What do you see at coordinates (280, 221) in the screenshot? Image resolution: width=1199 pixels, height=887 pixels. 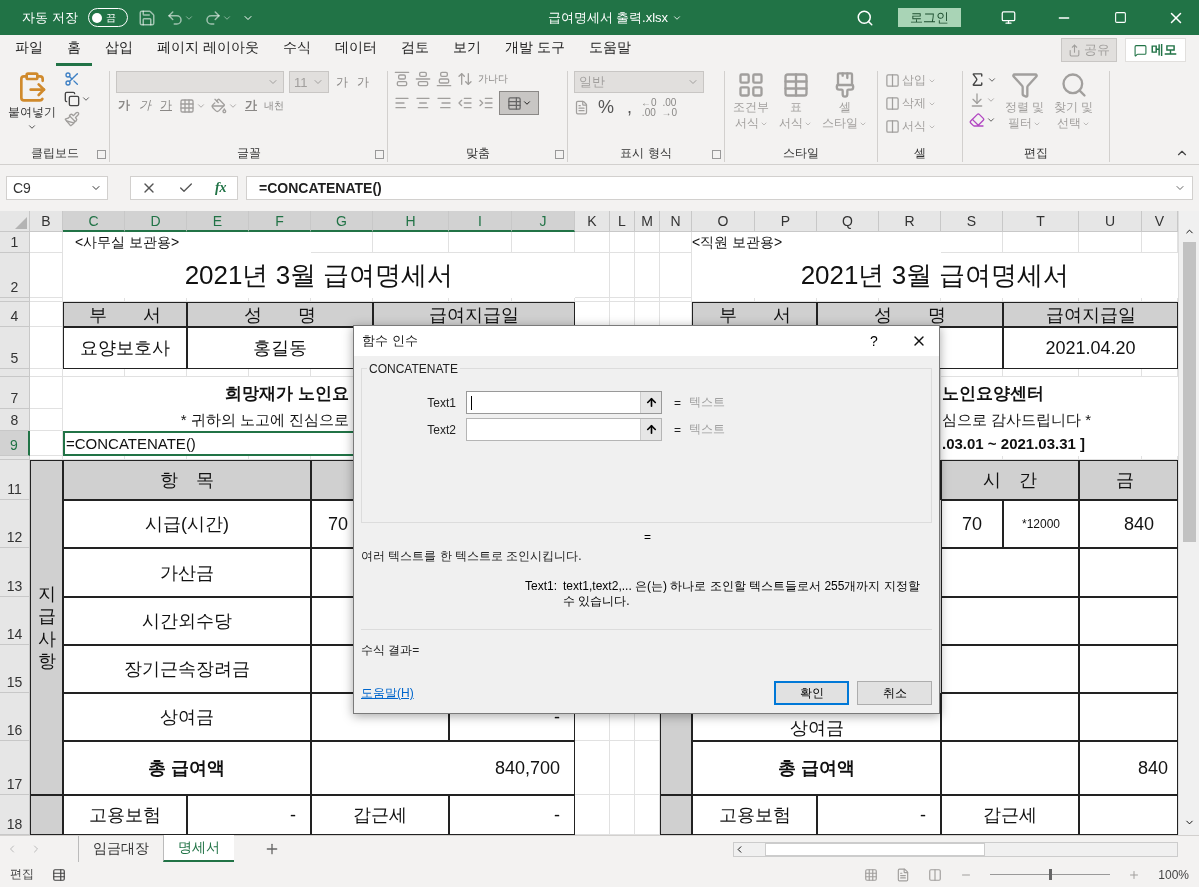 I see `column-header: F` at bounding box center [280, 221].